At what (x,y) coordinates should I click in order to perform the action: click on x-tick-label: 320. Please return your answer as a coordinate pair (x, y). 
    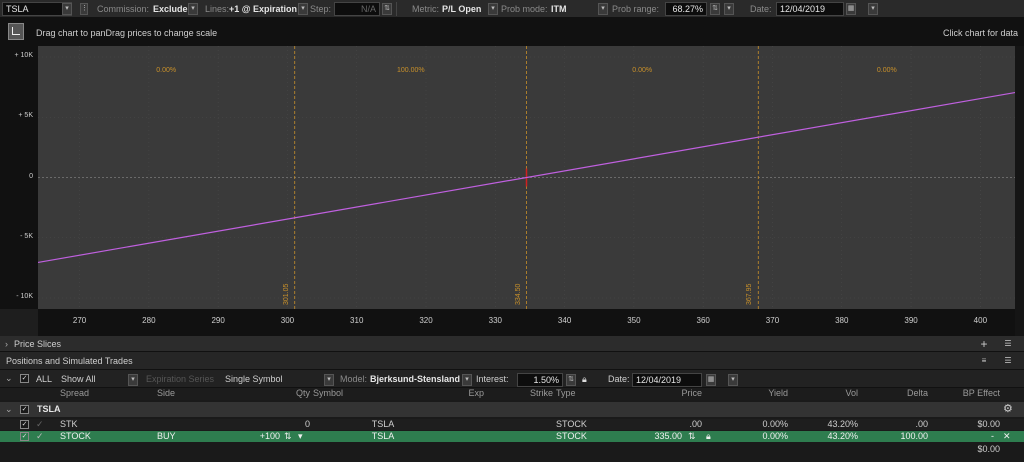
    Looking at the image, I should click on (426, 320).